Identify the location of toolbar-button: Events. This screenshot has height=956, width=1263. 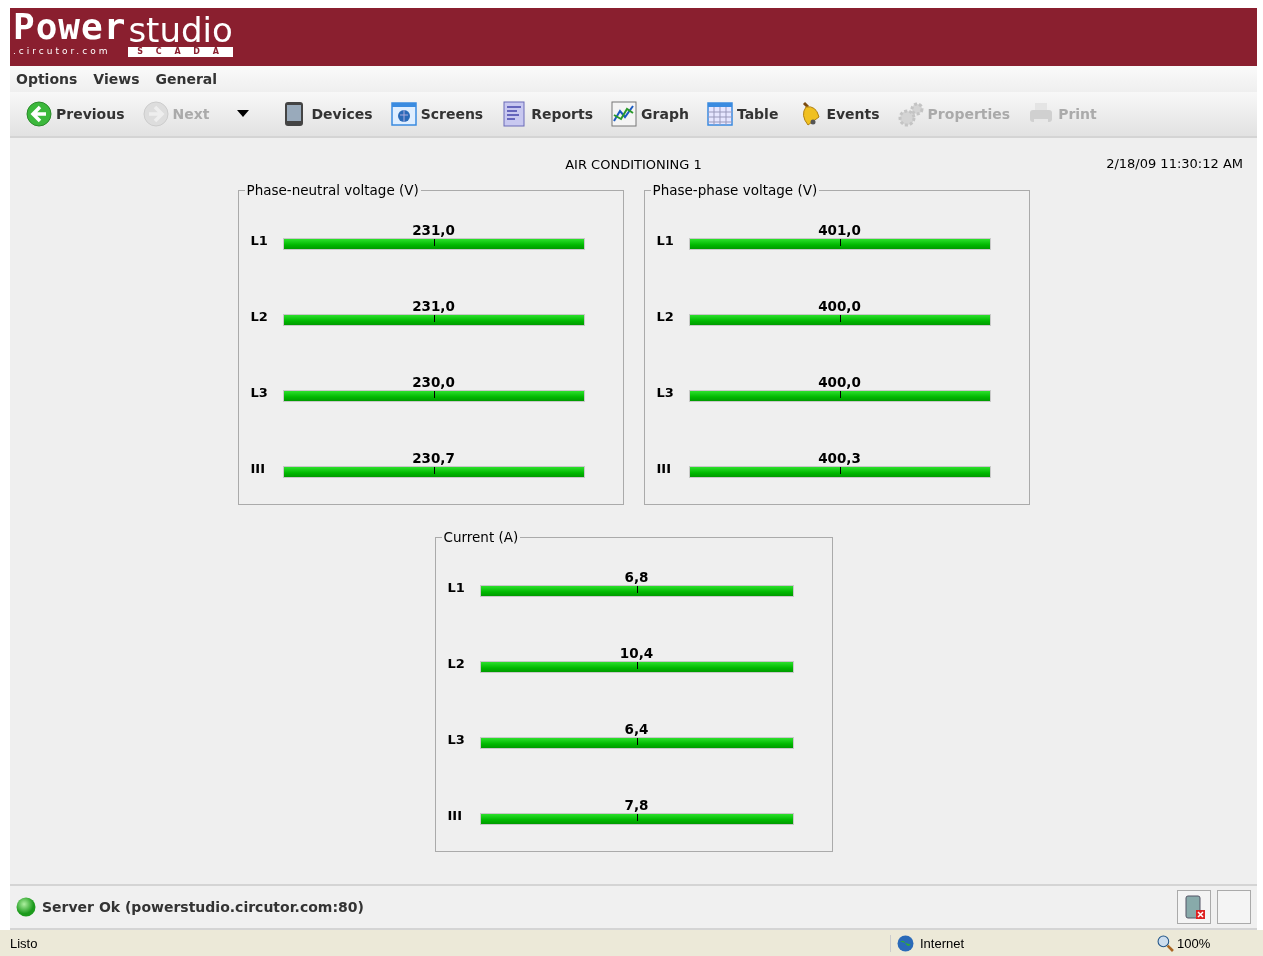
(838, 114).